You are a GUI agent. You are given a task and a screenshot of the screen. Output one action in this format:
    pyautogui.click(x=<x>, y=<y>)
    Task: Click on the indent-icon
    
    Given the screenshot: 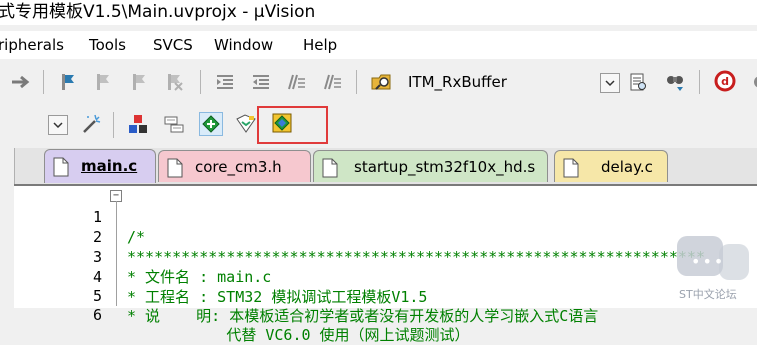 What is the action you would take?
    pyautogui.click(x=225, y=82)
    